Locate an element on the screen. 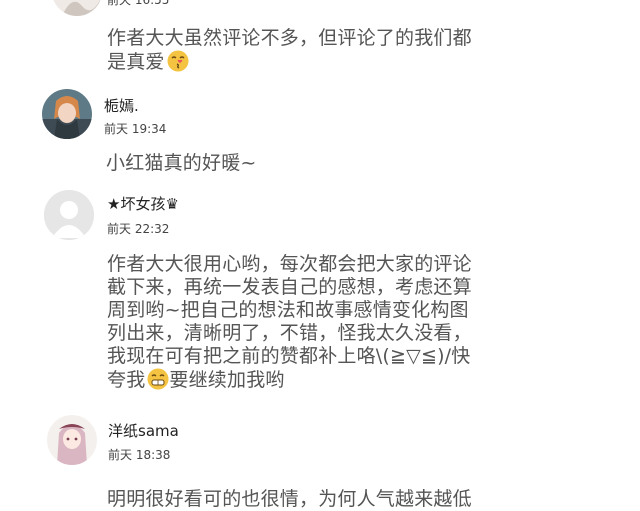 This screenshot has height=511, width=640. comment-body-line: 我现在可有把之前的赞都补上咯\(≧▽≦)/快 is located at coordinates (289, 356).